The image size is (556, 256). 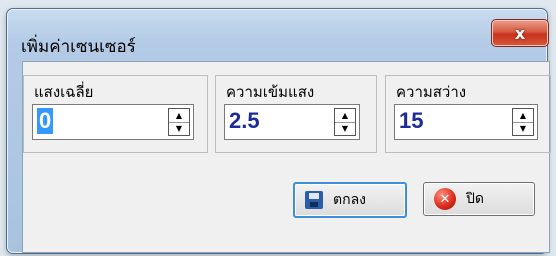 What do you see at coordinates (244, 121) in the screenshot?
I see `light-intensity-value: 2.5` at bounding box center [244, 121].